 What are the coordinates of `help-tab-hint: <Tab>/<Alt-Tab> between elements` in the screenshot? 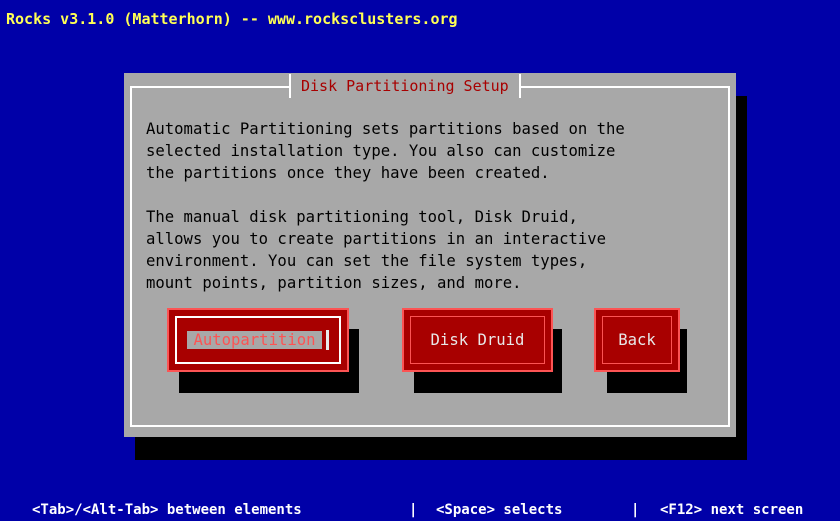 It's located at (167, 510).